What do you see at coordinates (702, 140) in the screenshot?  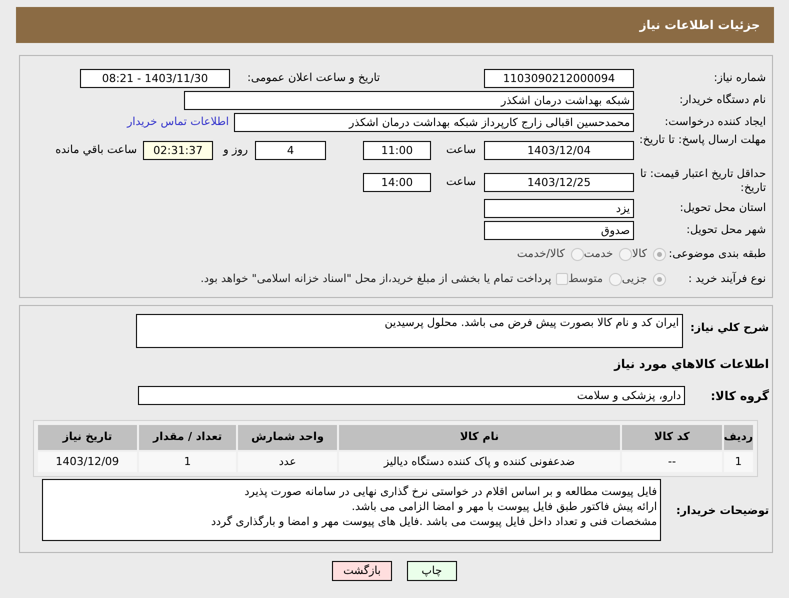 I see `field-label: مهلت ارسال پاسخ: تا تاریخ:` at bounding box center [702, 140].